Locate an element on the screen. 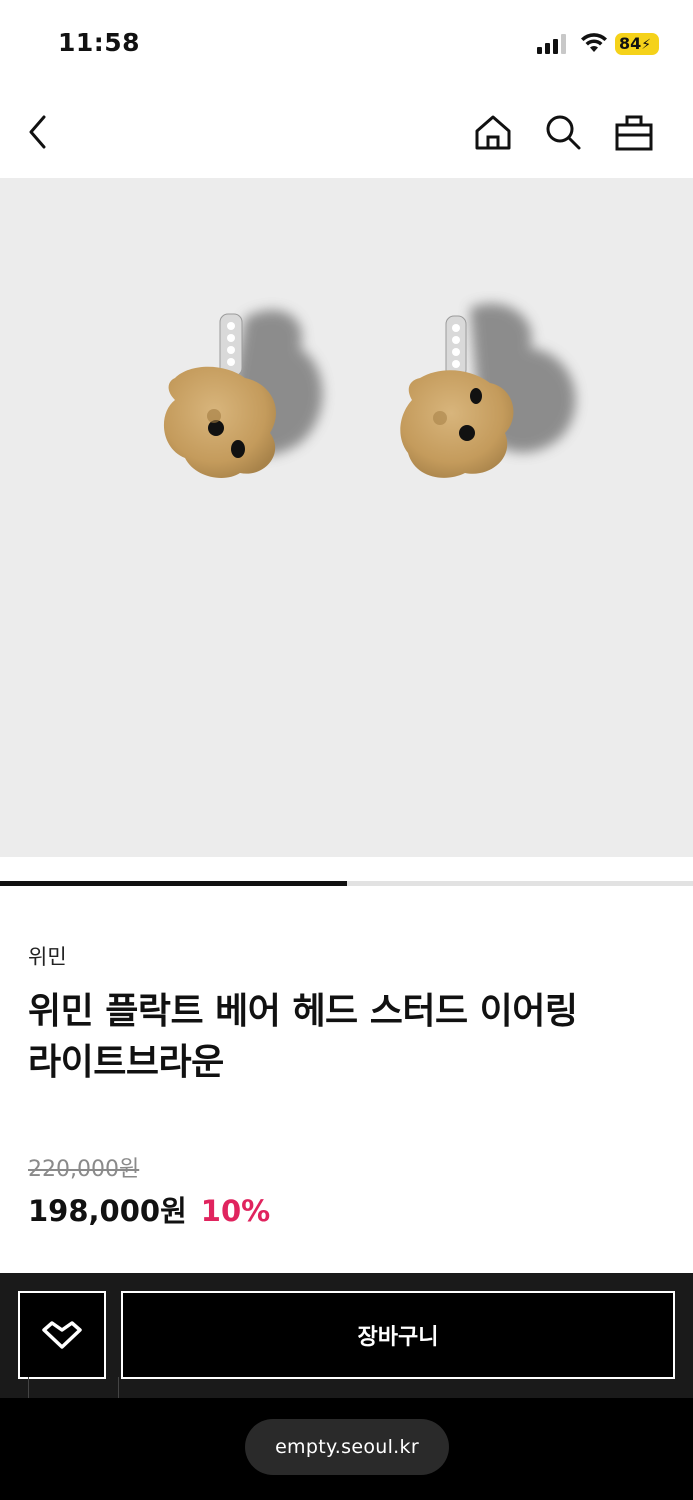  nav-bar is located at coordinates (346, 133).